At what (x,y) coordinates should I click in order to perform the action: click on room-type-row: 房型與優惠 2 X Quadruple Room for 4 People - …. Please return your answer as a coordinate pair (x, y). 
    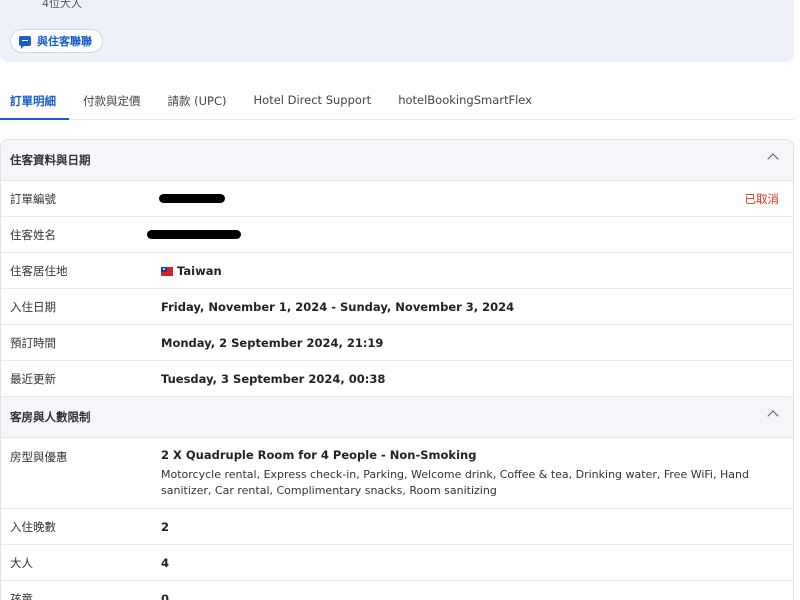
    Looking at the image, I should click on (397, 473).